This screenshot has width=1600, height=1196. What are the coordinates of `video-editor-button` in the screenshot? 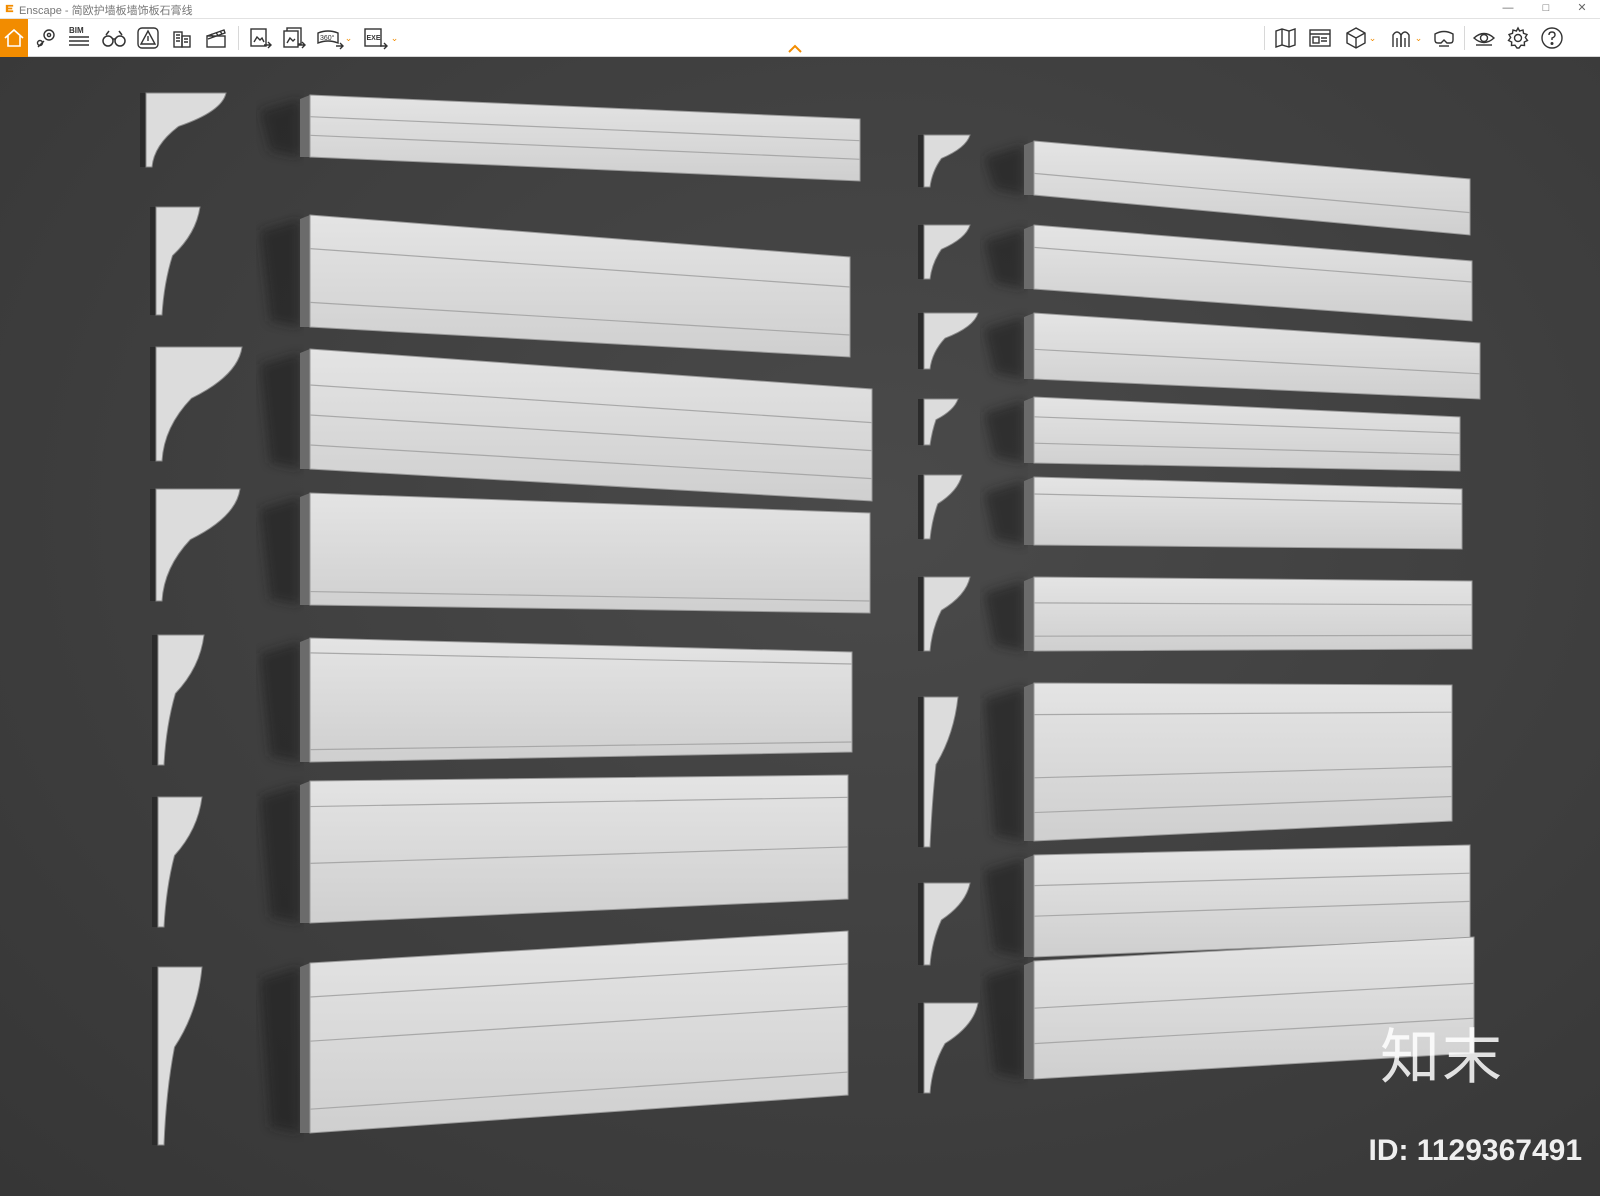 It's located at (216, 38).